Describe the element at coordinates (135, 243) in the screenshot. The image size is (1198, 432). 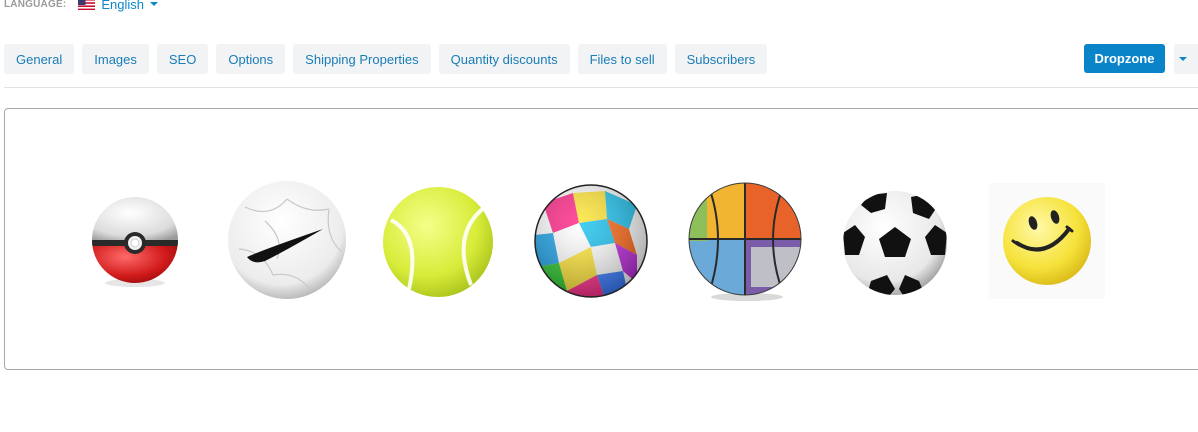
I see `pokeball-image` at that location.